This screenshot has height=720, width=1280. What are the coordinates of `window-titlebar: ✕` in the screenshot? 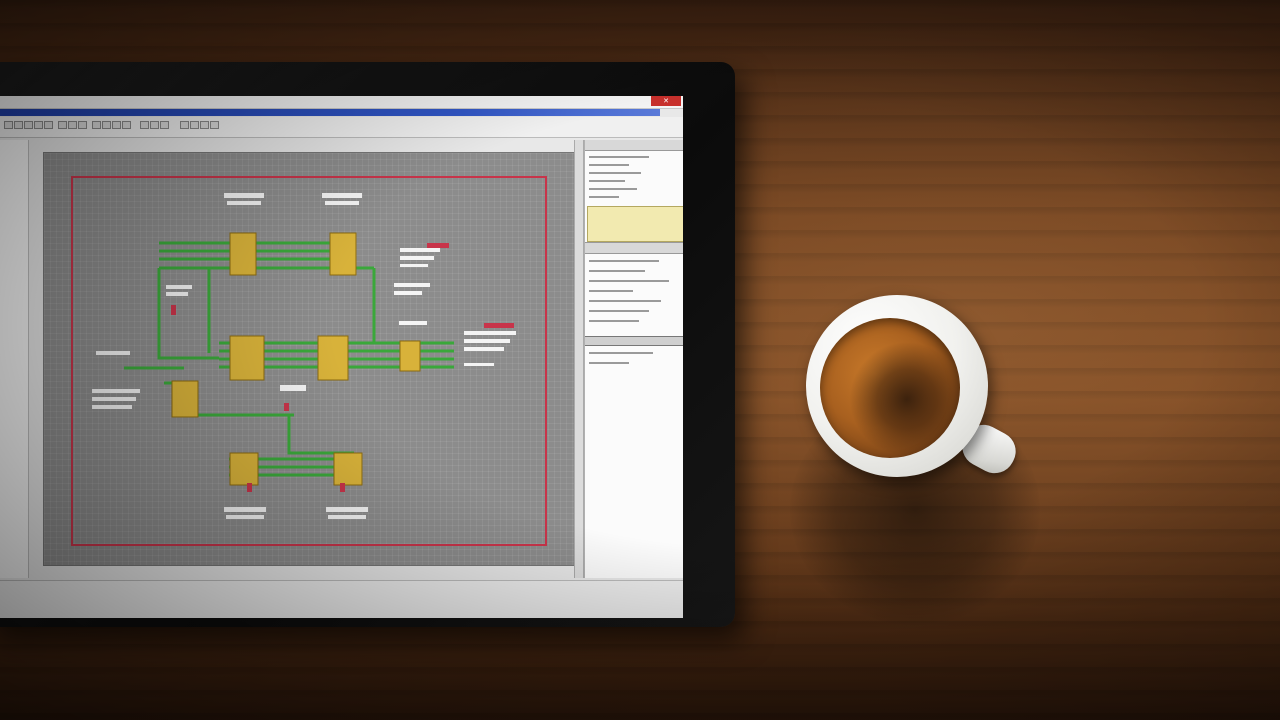 It's located at (341, 102).